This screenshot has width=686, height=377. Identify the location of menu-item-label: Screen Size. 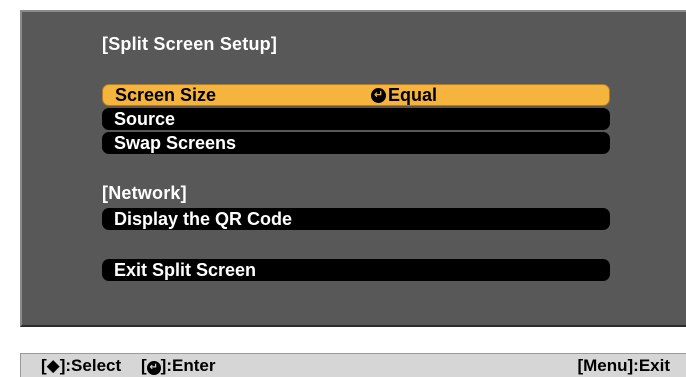
(166, 95).